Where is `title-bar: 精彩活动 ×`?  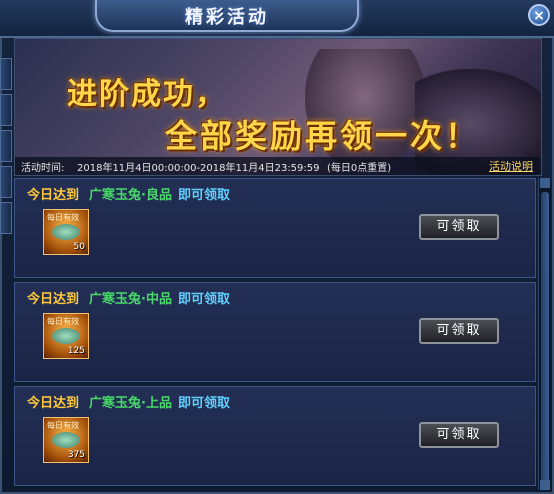 title-bar: 精彩活动 × is located at coordinates (277, 19).